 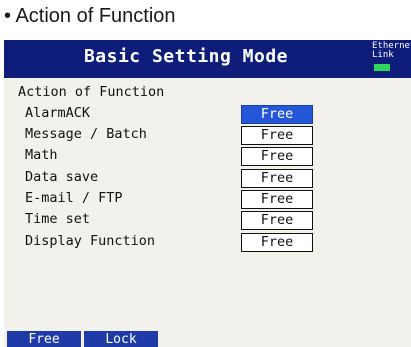 I want to click on softkey-bar: Free Lock, so click(x=207, y=339).